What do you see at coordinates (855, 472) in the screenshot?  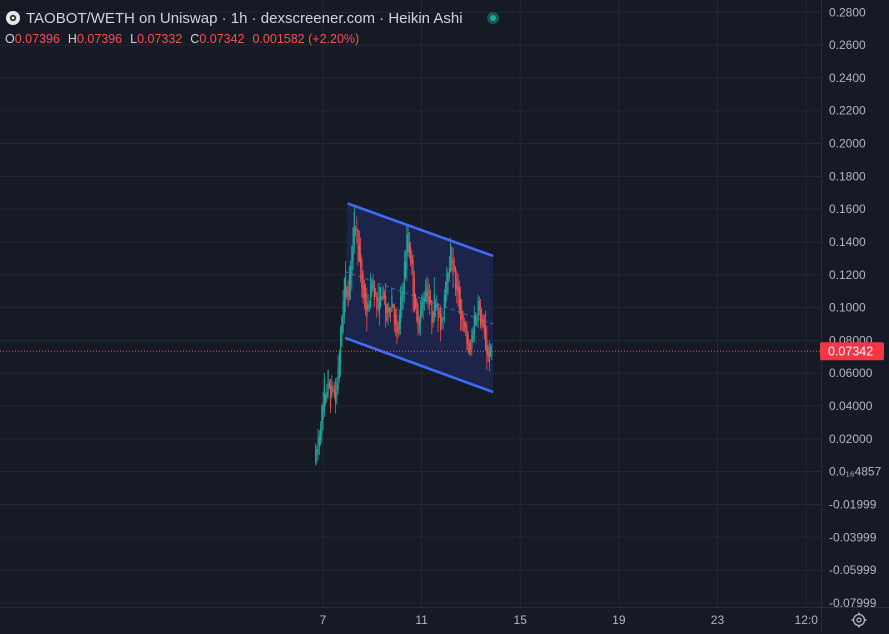 I see `y-tick-label: 0.0₁₆4857` at bounding box center [855, 472].